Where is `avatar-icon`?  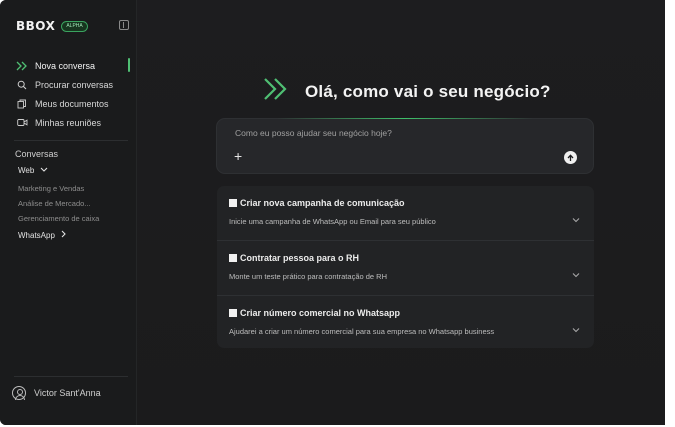
avatar-icon is located at coordinates (19, 393).